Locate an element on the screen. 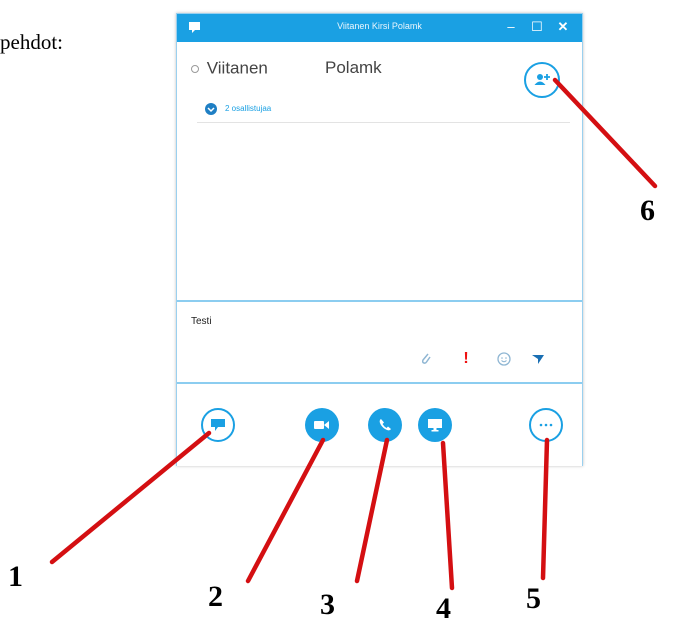 This screenshot has width=686, height=634. annotation-label-5: 5 is located at coordinates (533, 598).